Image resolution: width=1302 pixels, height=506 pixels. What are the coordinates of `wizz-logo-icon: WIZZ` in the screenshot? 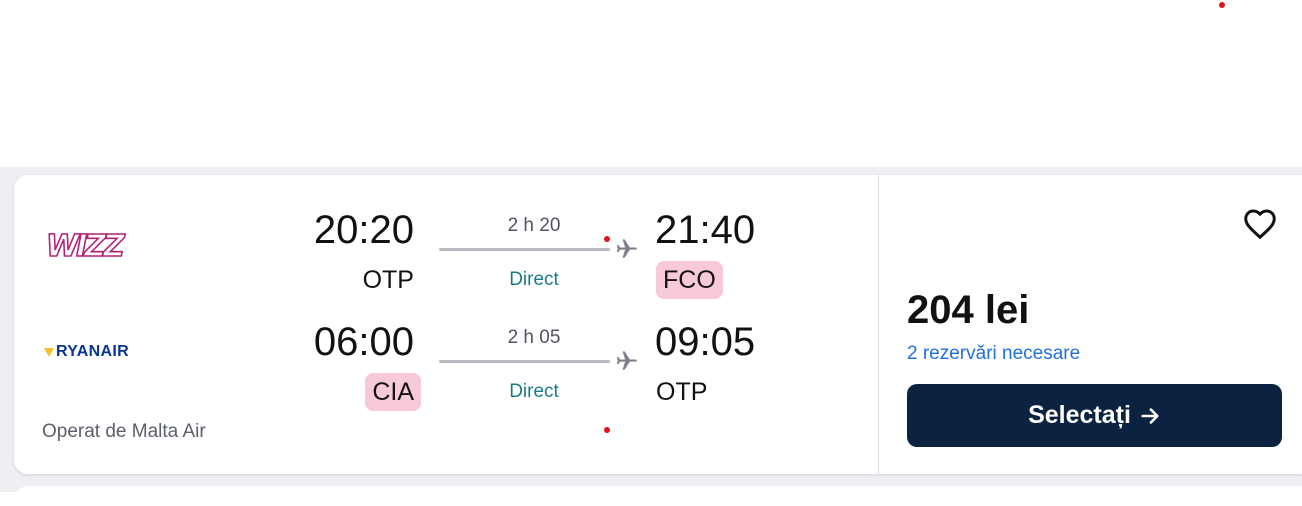 It's located at (85, 246).